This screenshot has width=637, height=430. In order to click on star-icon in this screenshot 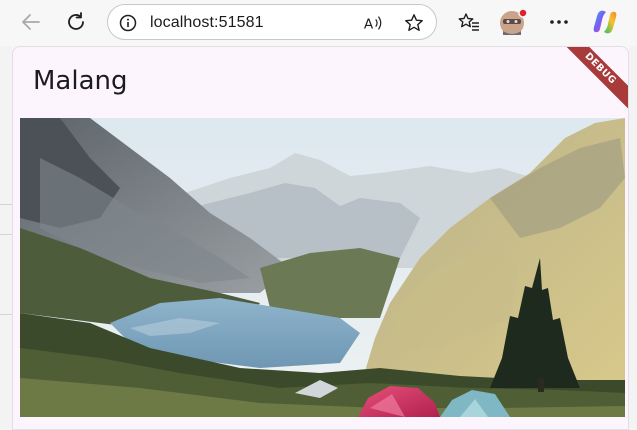, I will do `click(414, 22)`.